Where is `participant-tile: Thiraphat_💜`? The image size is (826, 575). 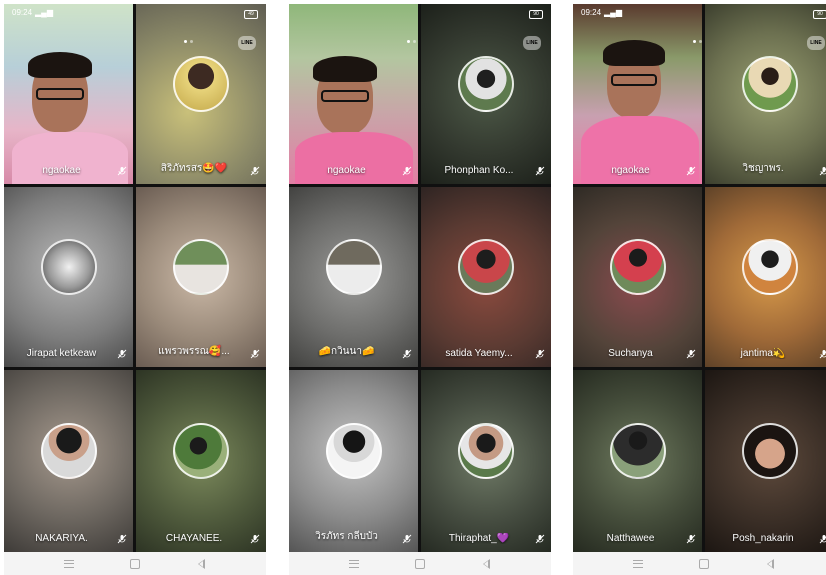 participant-tile: Thiraphat_💜 is located at coordinates (486, 461).